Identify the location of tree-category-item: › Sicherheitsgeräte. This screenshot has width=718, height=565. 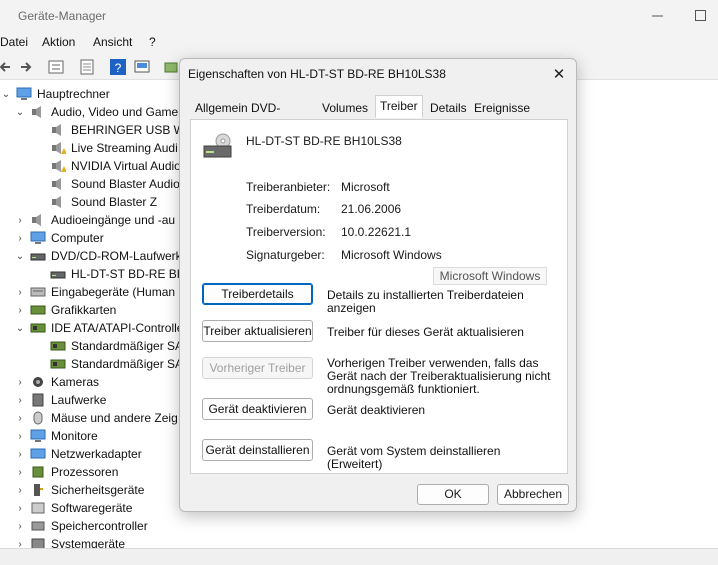
(79, 490).